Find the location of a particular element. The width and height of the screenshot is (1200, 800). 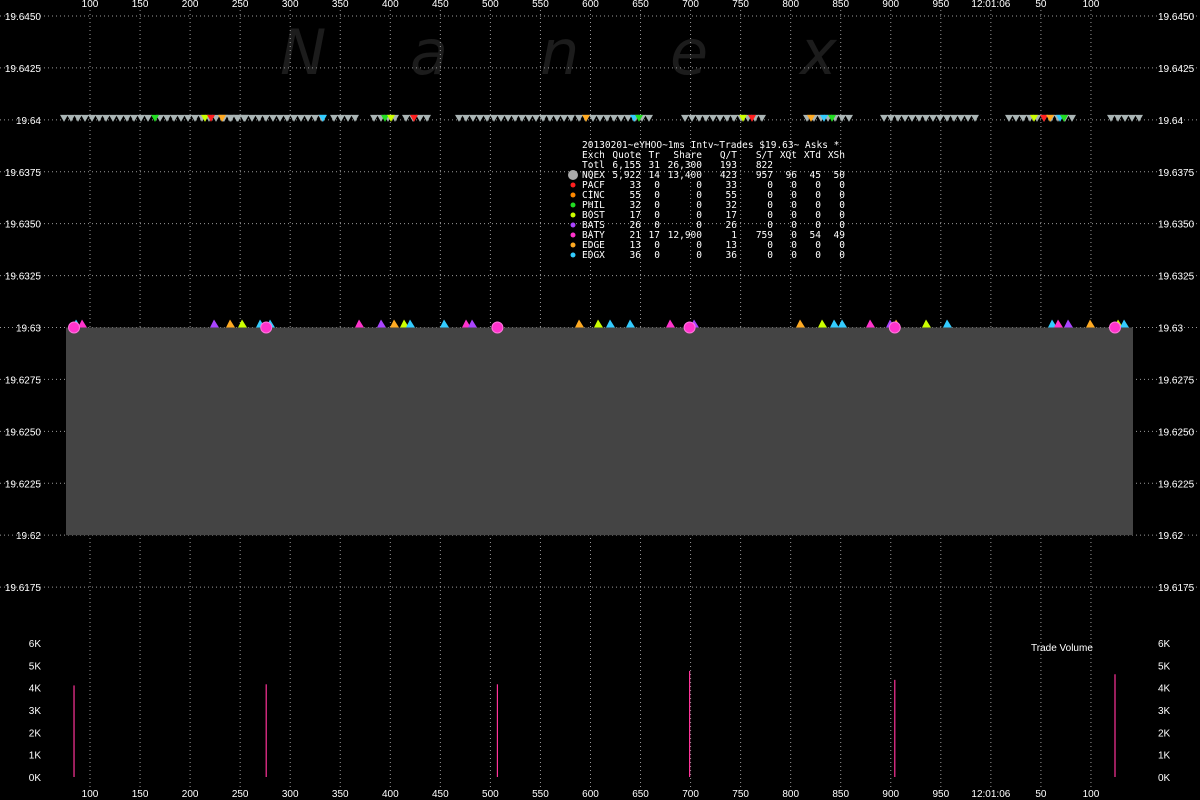

y-tick-label-right: 19.6250 is located at coordinates (1176, 432).